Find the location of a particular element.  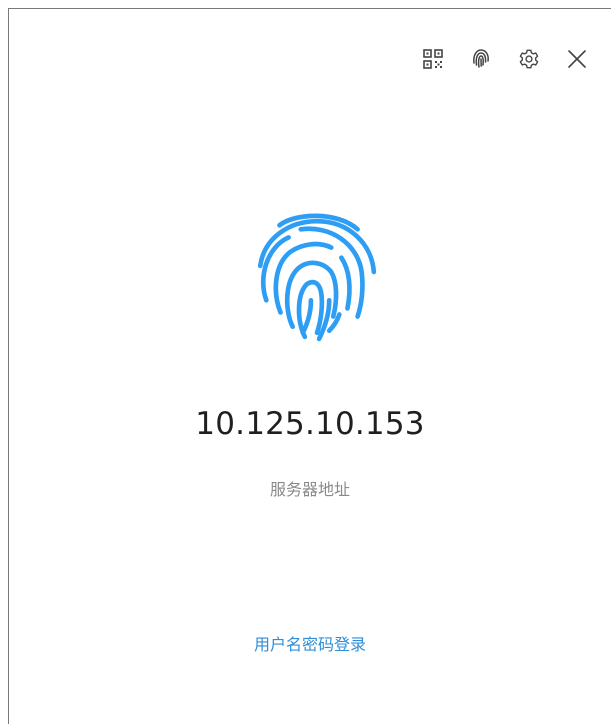

gear-icon is located at coordinates (529, 59).